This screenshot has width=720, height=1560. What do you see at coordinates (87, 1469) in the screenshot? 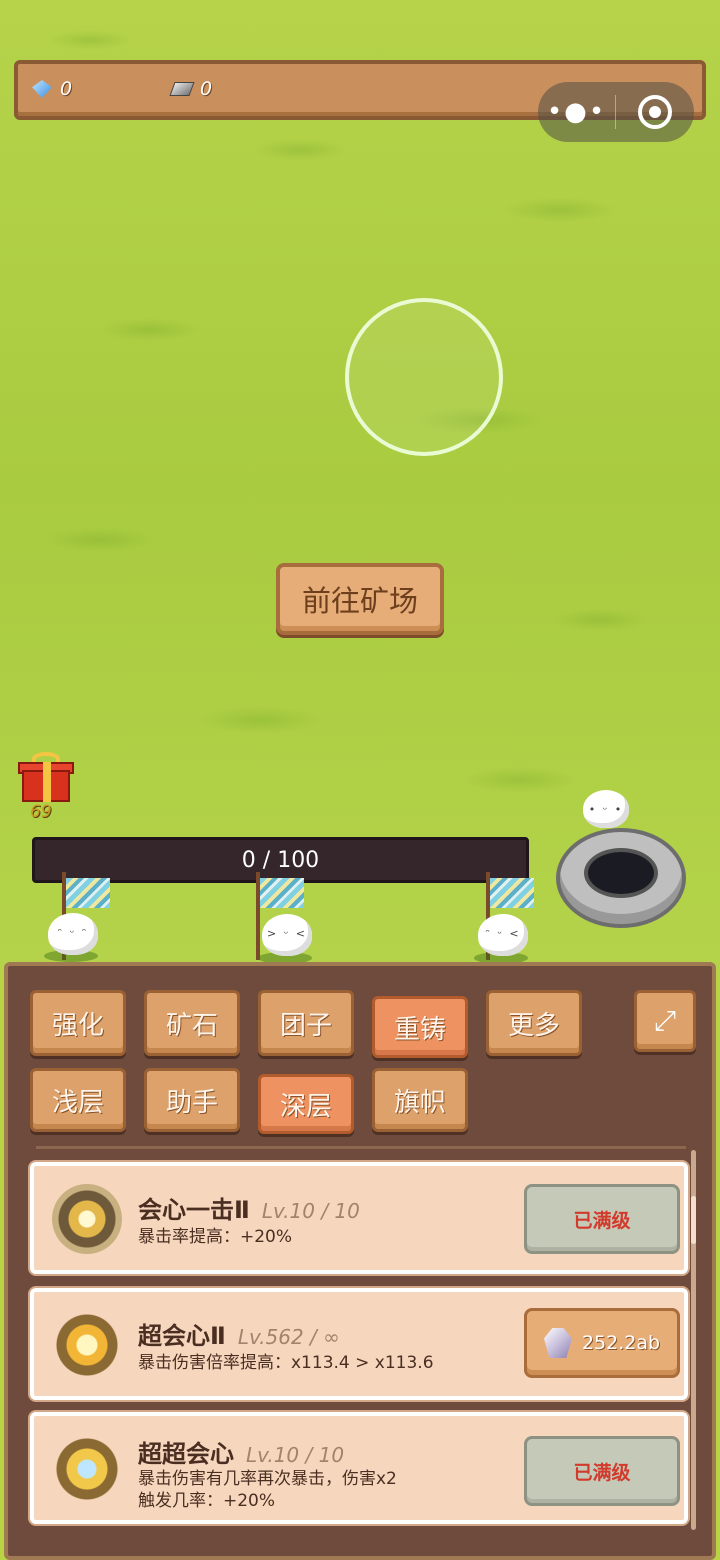
I see `super-super-crit-skill-icon` at bounding box center [87, 1469].